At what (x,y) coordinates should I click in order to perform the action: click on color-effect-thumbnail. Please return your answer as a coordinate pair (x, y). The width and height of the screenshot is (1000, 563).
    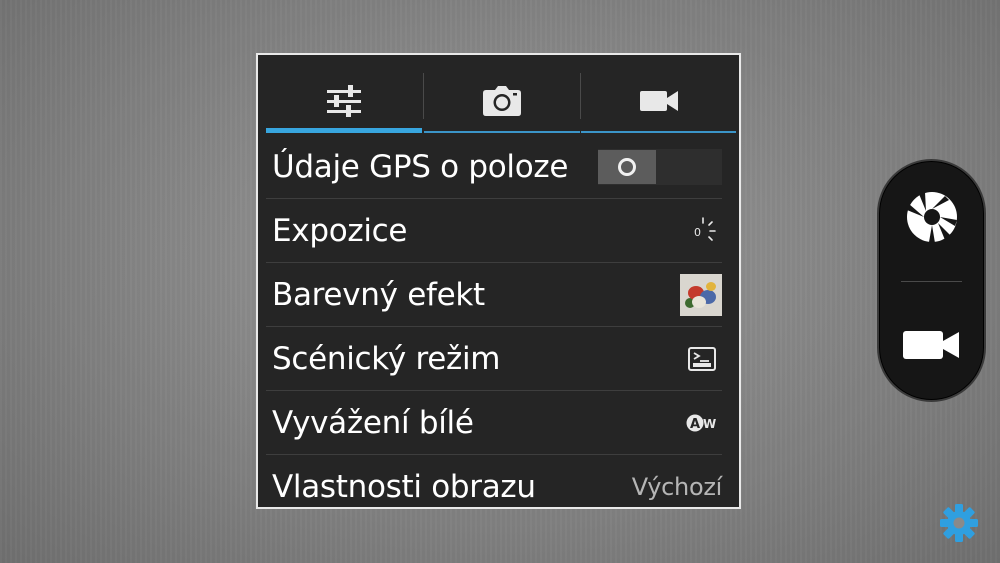
    Looking at the image, I should click on (701, 294).